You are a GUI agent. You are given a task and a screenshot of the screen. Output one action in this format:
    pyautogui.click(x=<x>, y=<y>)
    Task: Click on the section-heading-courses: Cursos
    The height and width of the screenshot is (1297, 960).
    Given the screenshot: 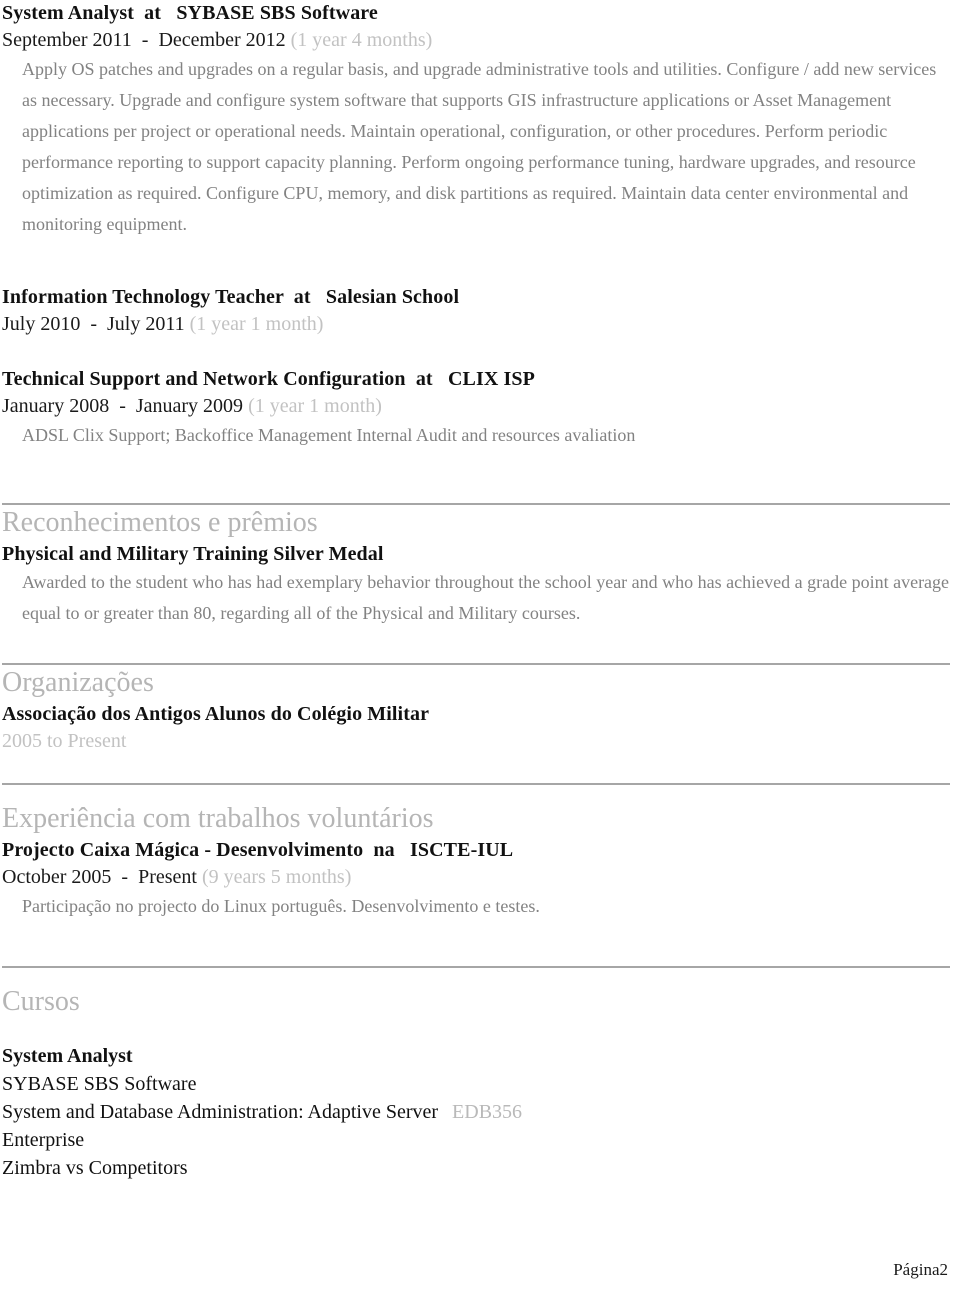 What is the action you would take?
    pyautogui.click(x=41, y=1001)
    